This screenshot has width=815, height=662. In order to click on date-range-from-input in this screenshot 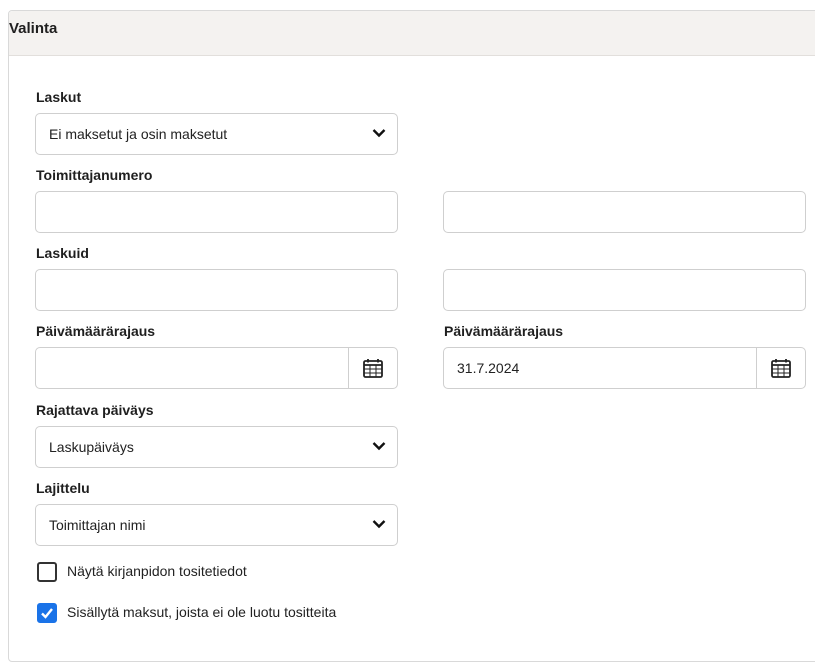, I will do `click(216, 368)`.